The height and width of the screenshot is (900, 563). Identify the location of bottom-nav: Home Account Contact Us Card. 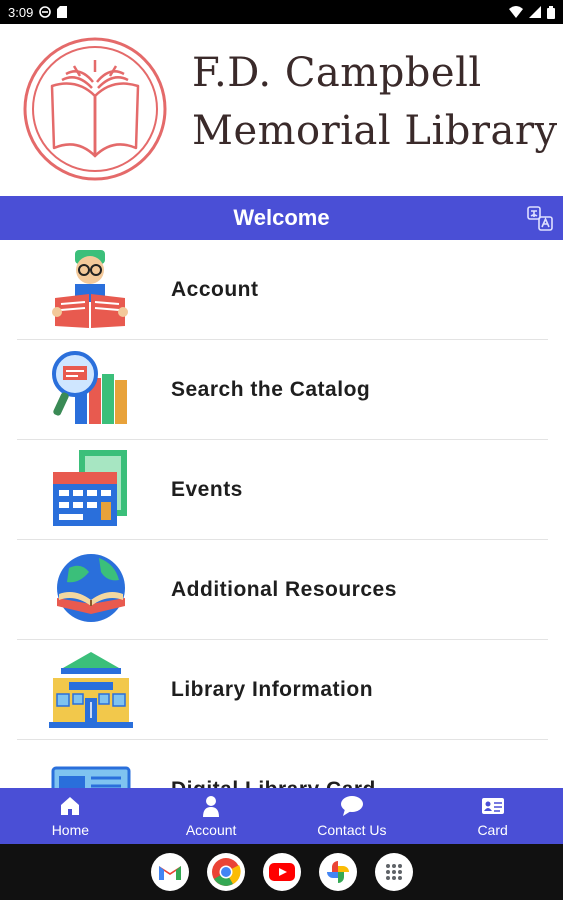
(281, 816).